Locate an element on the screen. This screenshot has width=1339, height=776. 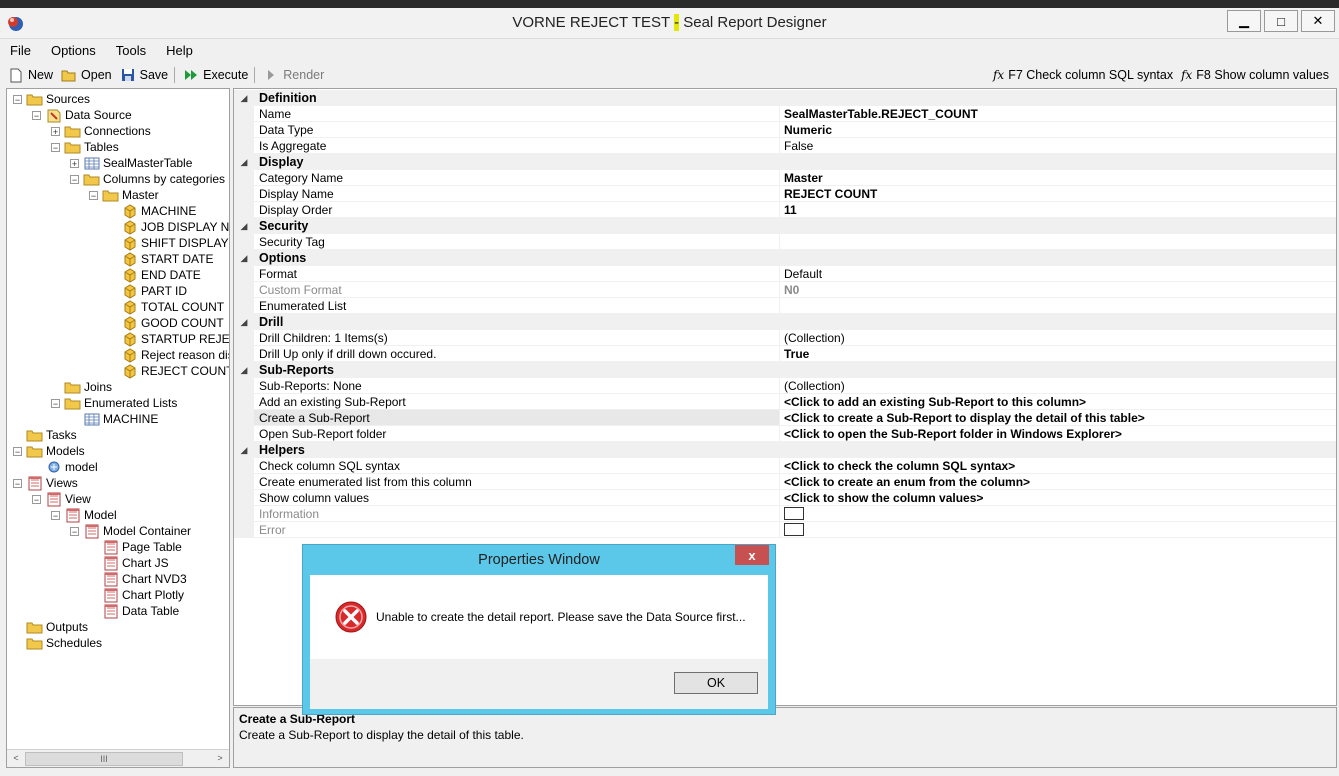
tree-node: − Tables is located at coordinates (85, 147).